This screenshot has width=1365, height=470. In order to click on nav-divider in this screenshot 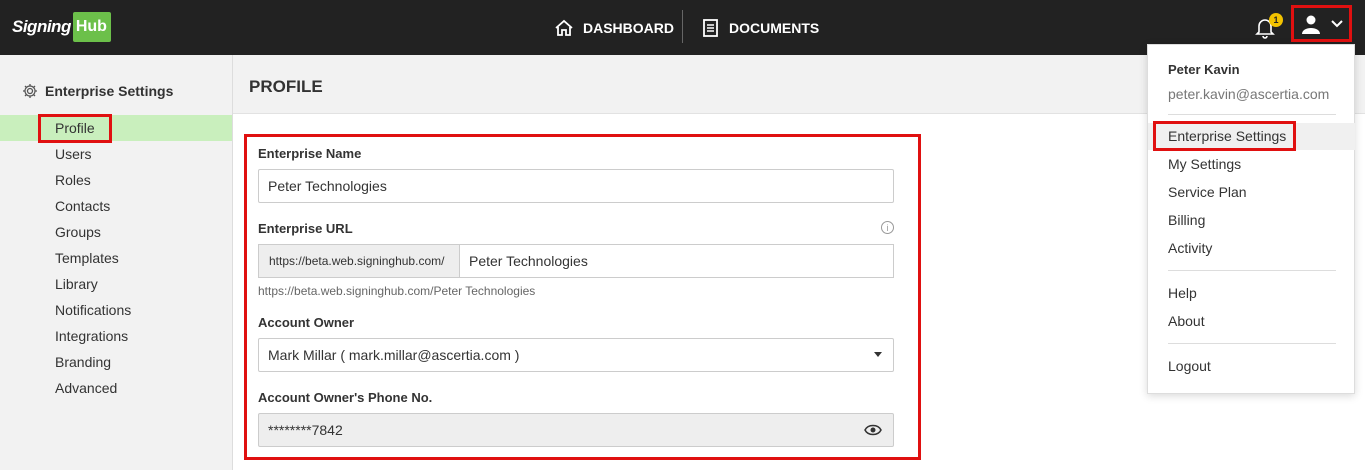, I will do `click(682, 26)`.